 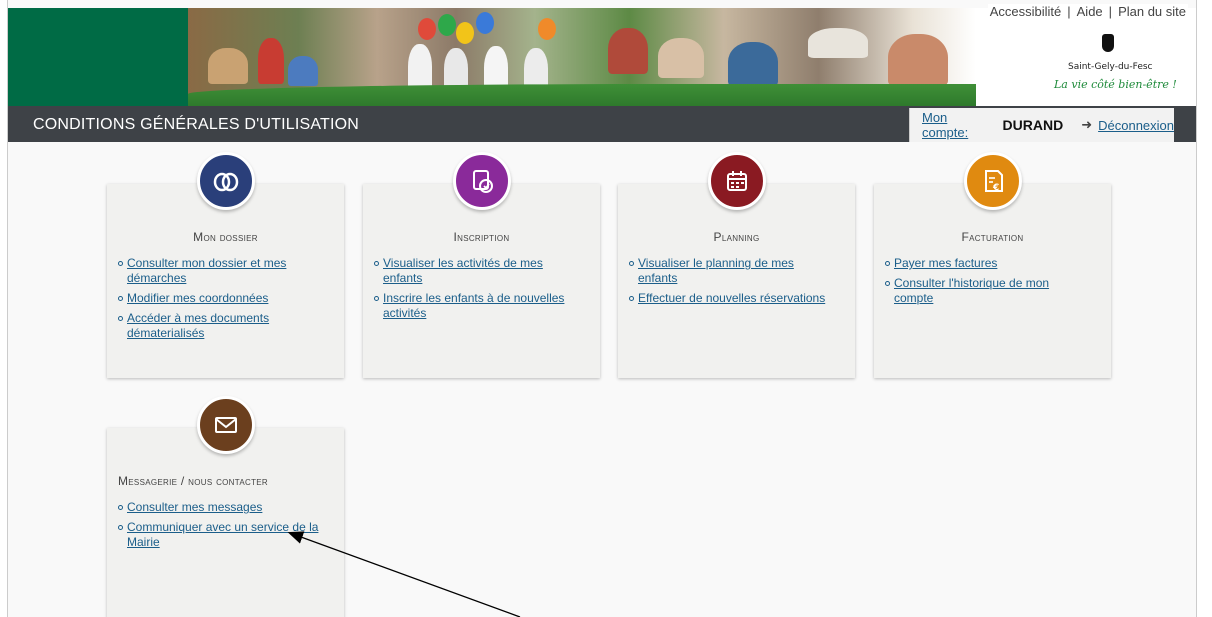 I want to click on annotation-arrow, so click(x=404, y=574).